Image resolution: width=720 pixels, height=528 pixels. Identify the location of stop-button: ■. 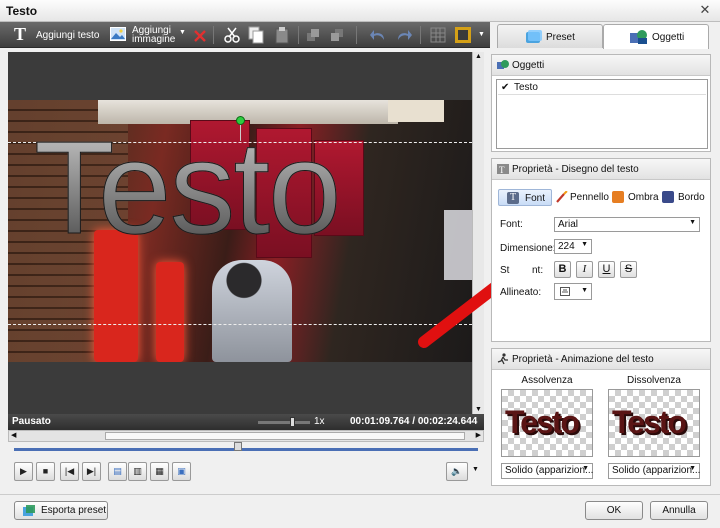
(45, 471).